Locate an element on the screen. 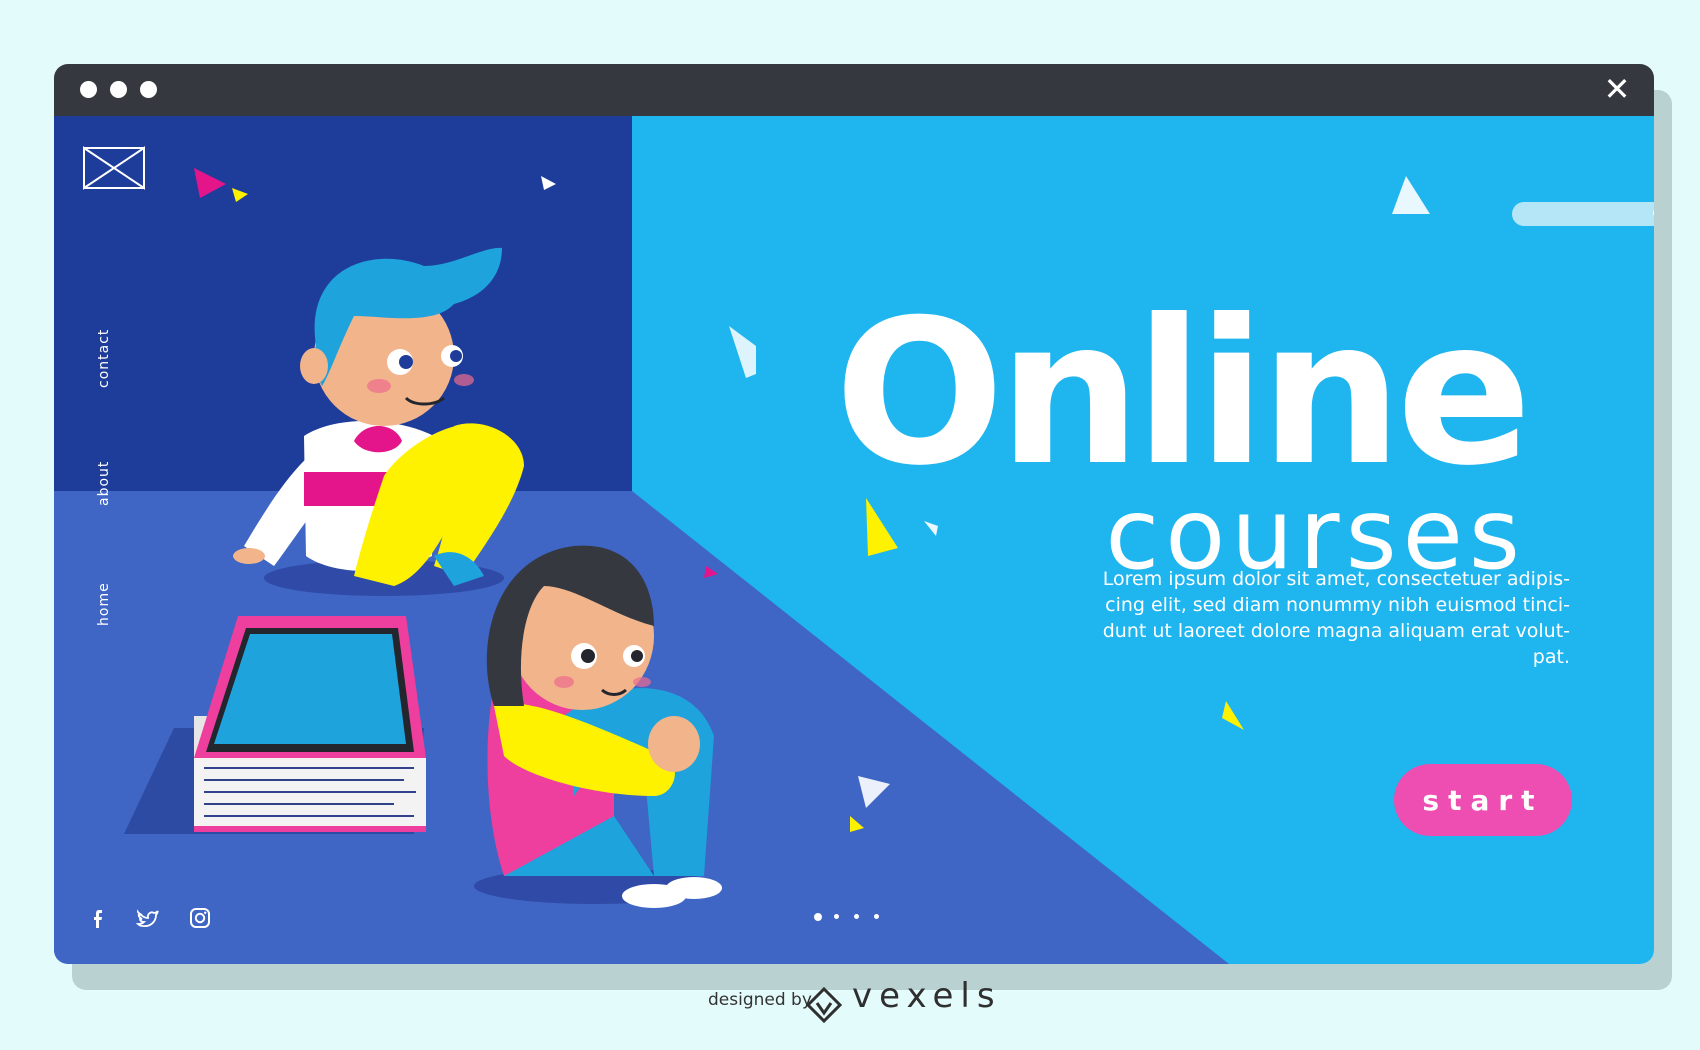 The image size is (1700, 1050). search-bar is located at coordinates (1583, 214).